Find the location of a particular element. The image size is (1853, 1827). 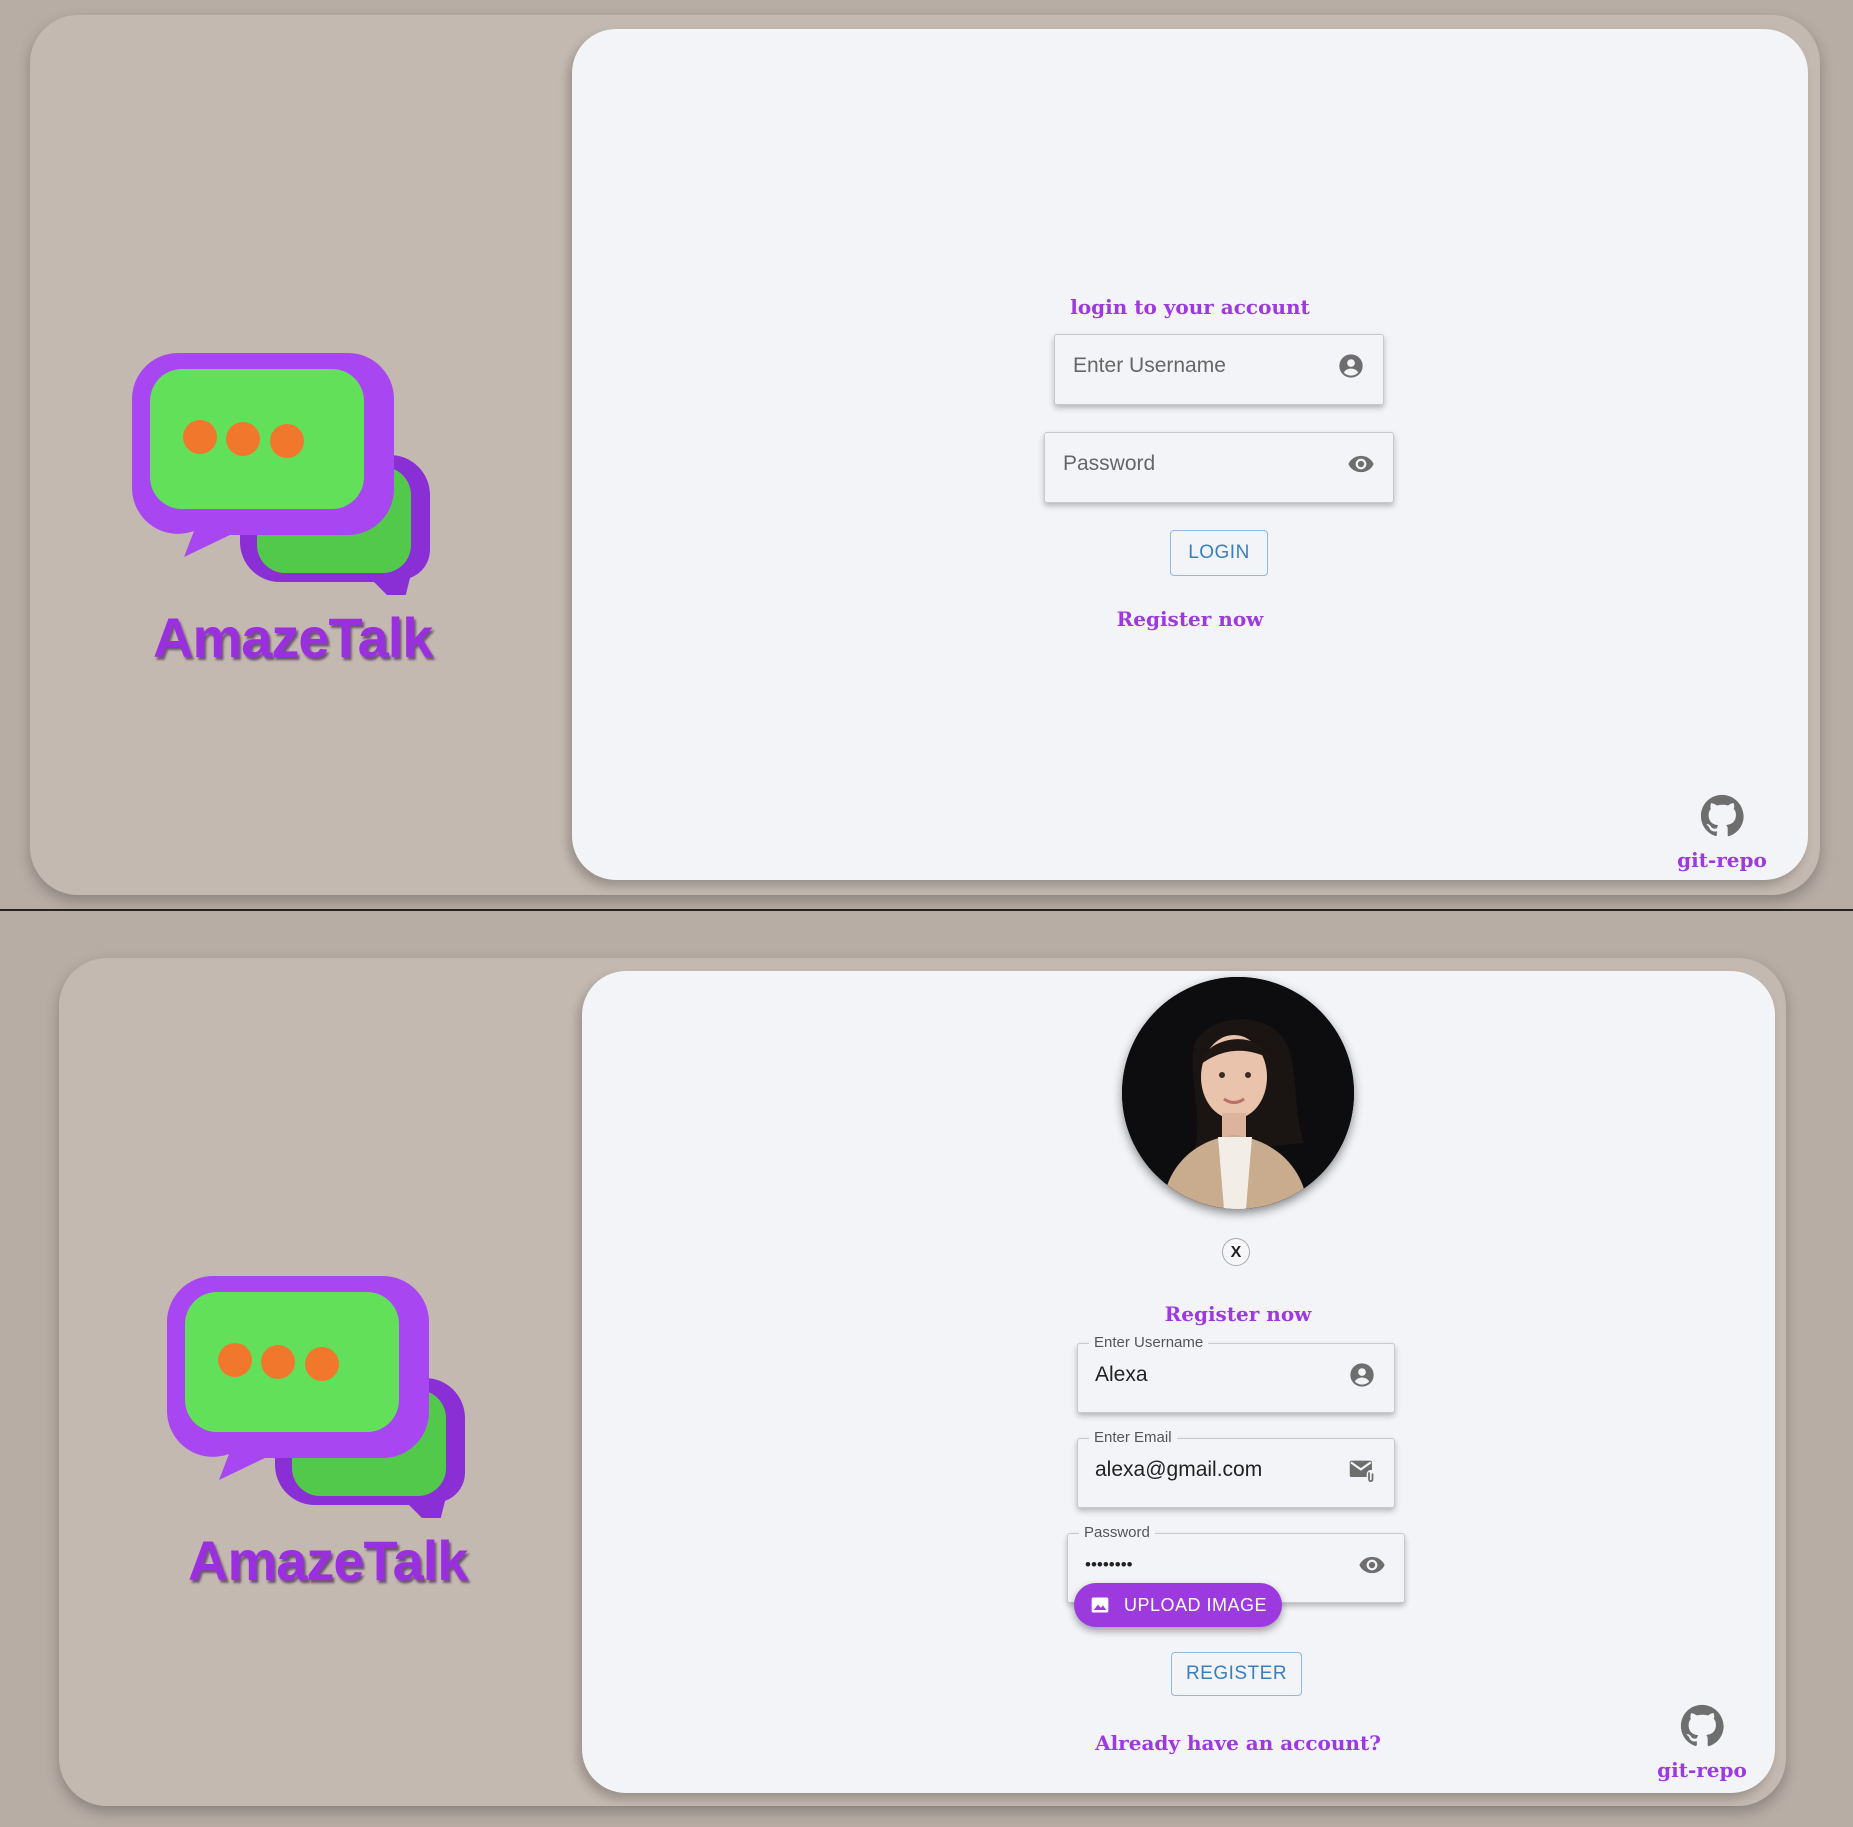

mail-attachment-icon is located at coordinates (1362, 1471).